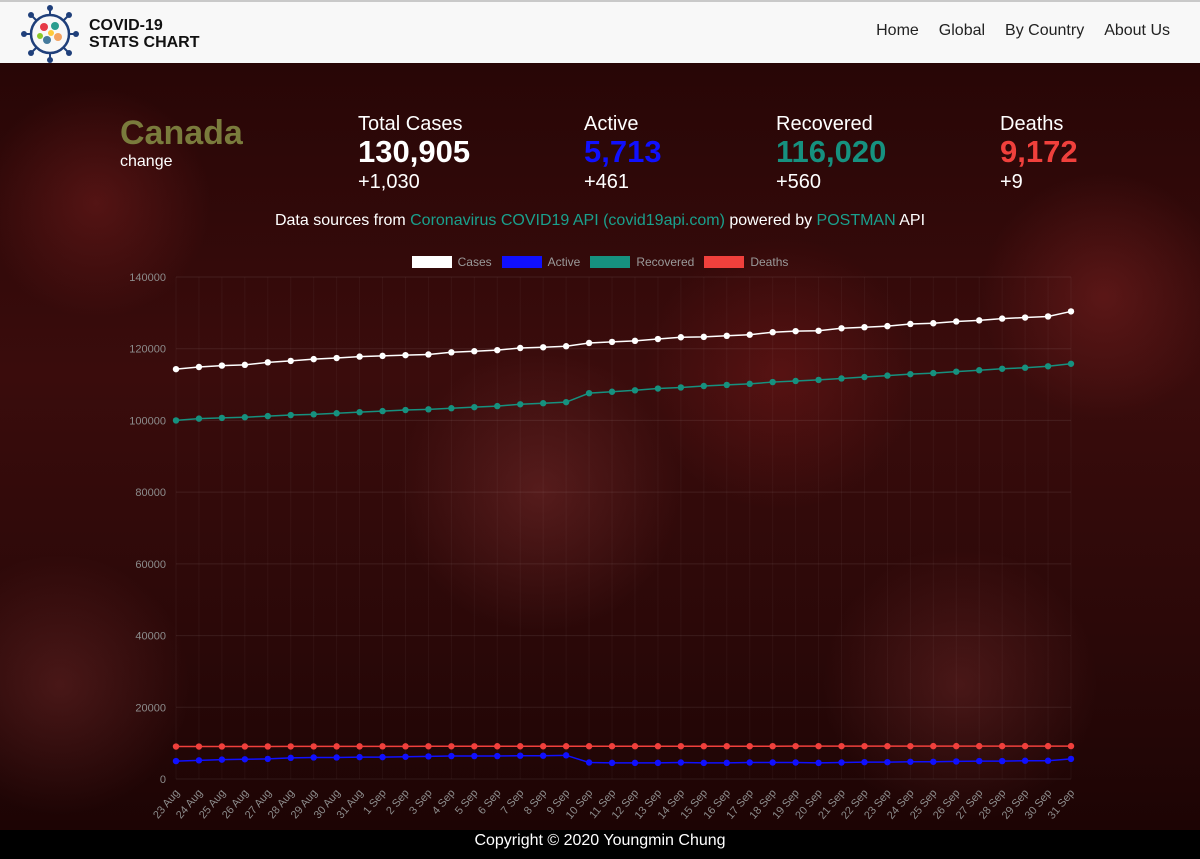 This screenshot has width=1200, height=859. What do you see at coordinates (962, 31) in the screenshot?
I see `nav-global-link: Global` at bounding box center [962, 31].